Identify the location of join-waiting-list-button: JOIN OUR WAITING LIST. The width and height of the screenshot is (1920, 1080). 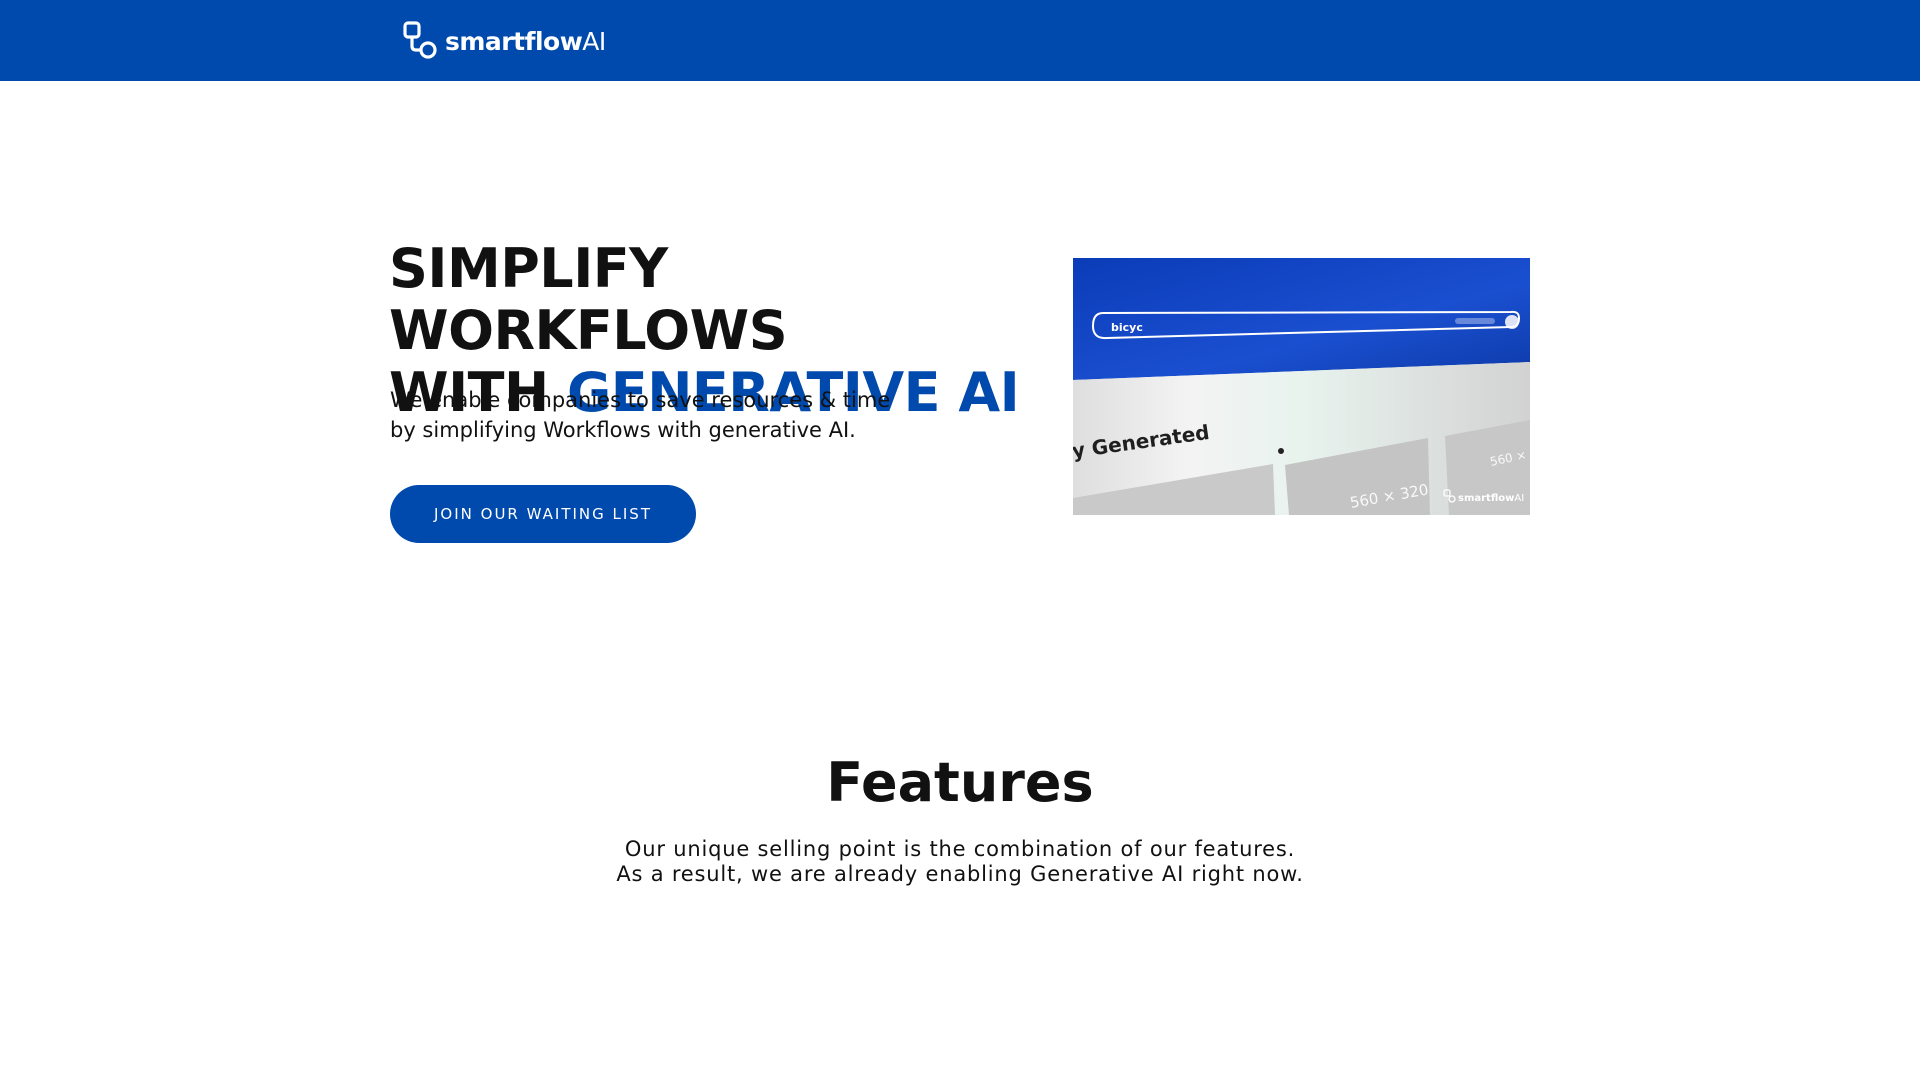
(543, 514).